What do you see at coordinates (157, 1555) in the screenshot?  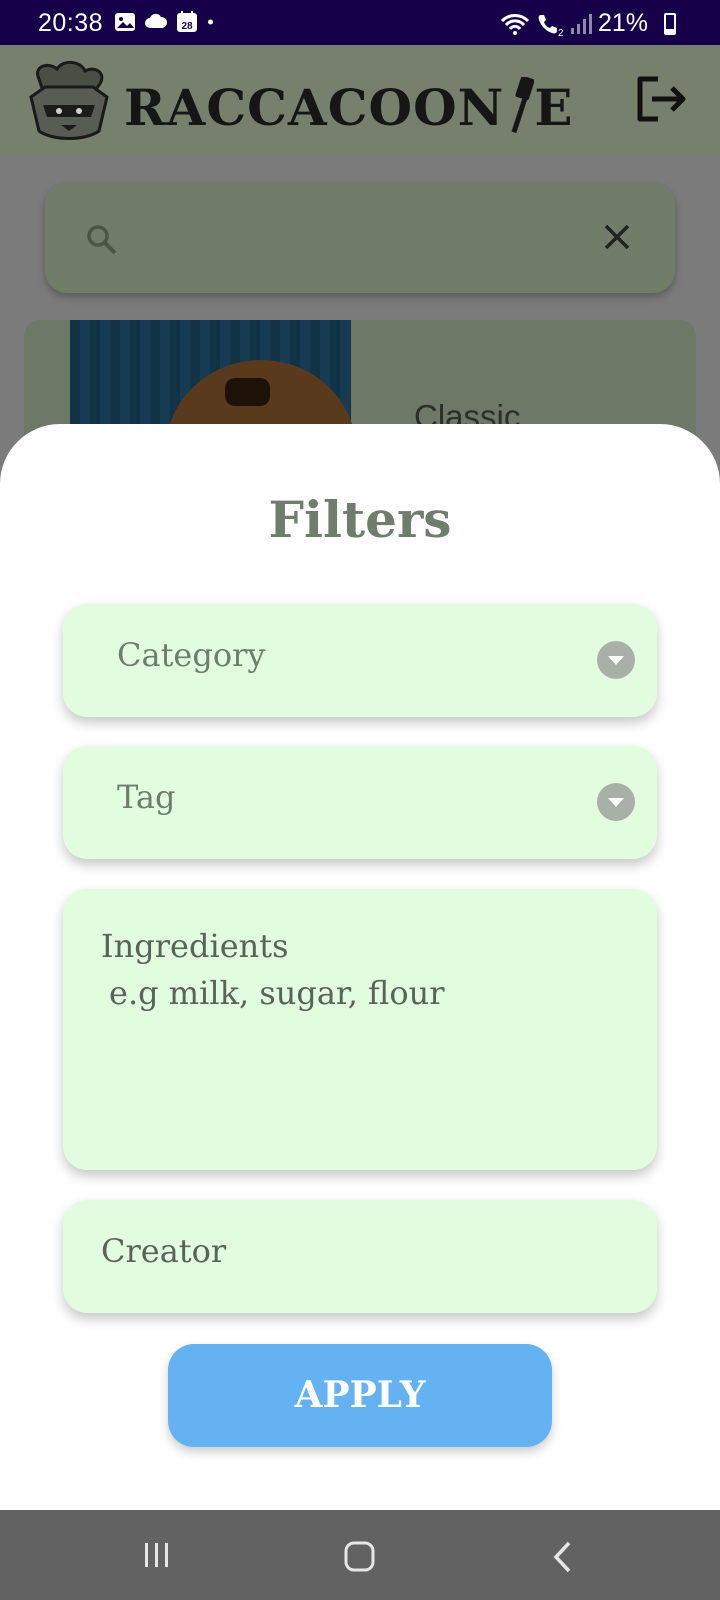 I see `recents-icon` at bounding box center [157, 1555].